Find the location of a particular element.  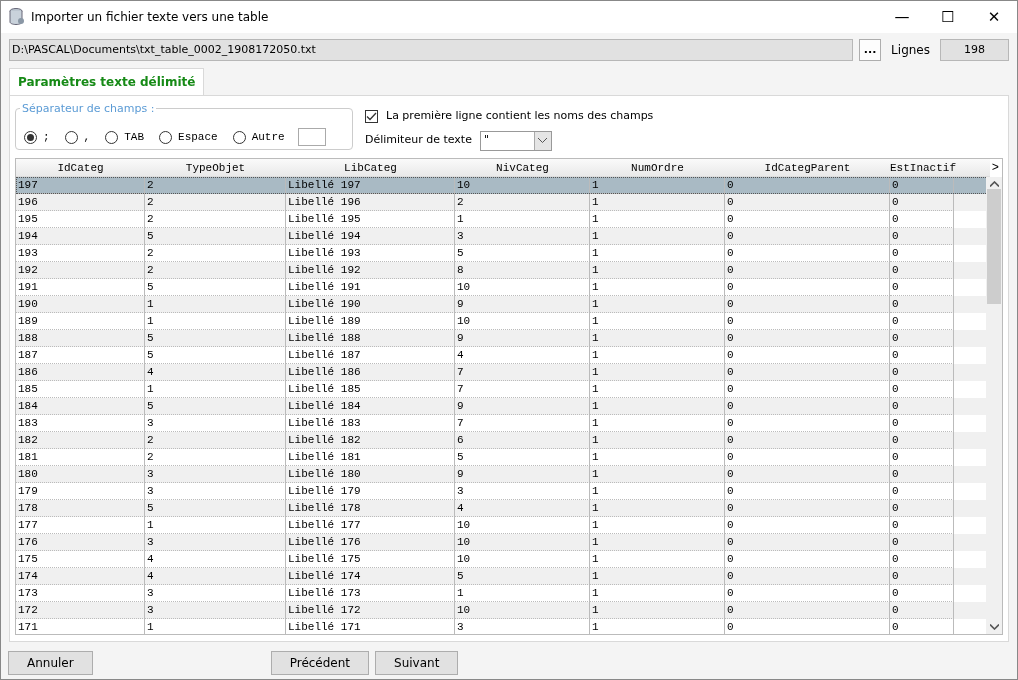

table-cell: Libellé 176 is located at coordinates (370, 542).